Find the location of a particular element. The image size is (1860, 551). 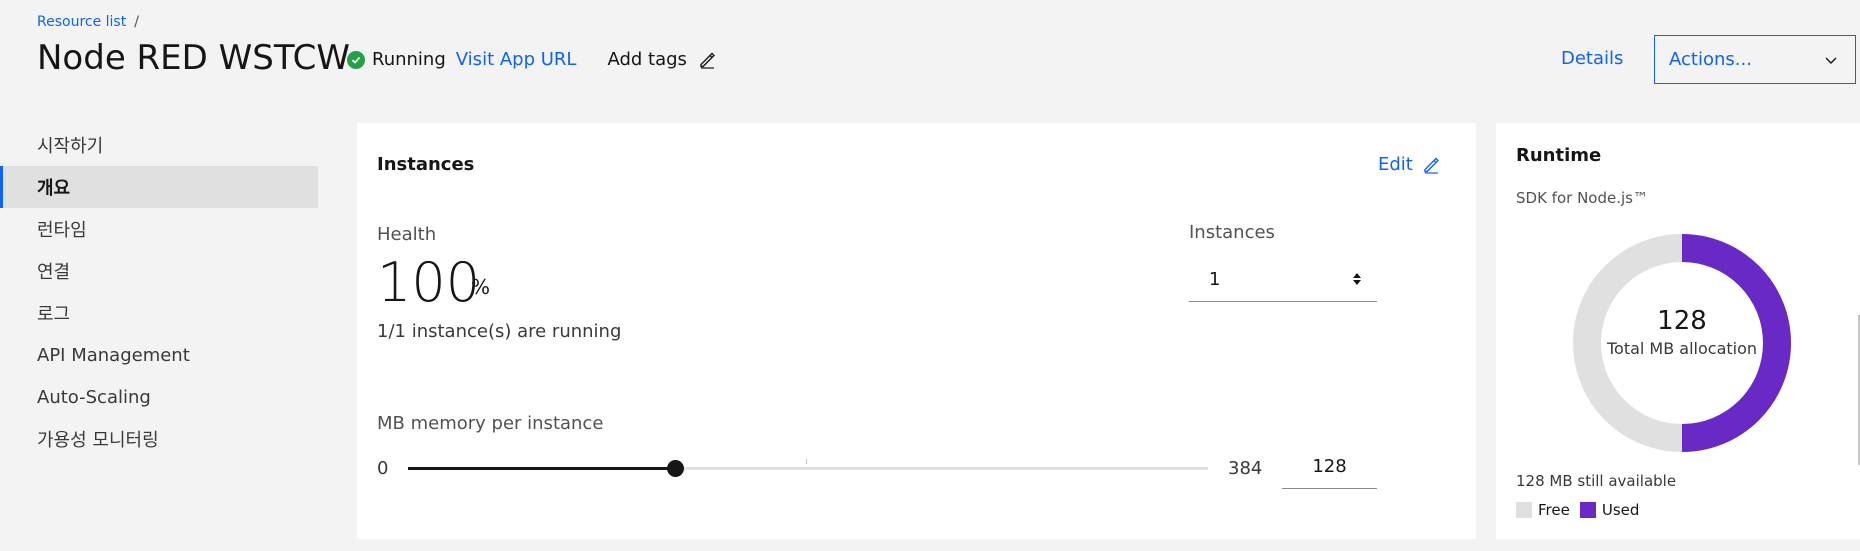

breadcrumb: Resource list / is located at coordinates (88, 22).